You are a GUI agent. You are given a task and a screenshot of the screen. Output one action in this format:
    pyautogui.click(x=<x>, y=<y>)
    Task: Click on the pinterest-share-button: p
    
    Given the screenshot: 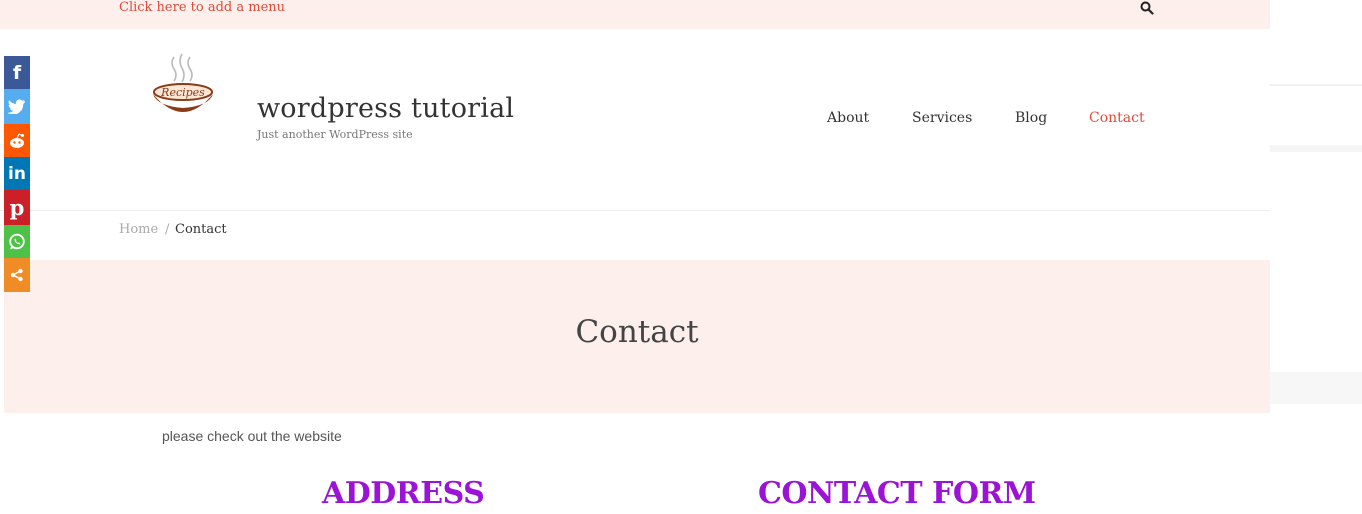 What is the action you would take?
    pyautogui.click(x=17, y=207)
    